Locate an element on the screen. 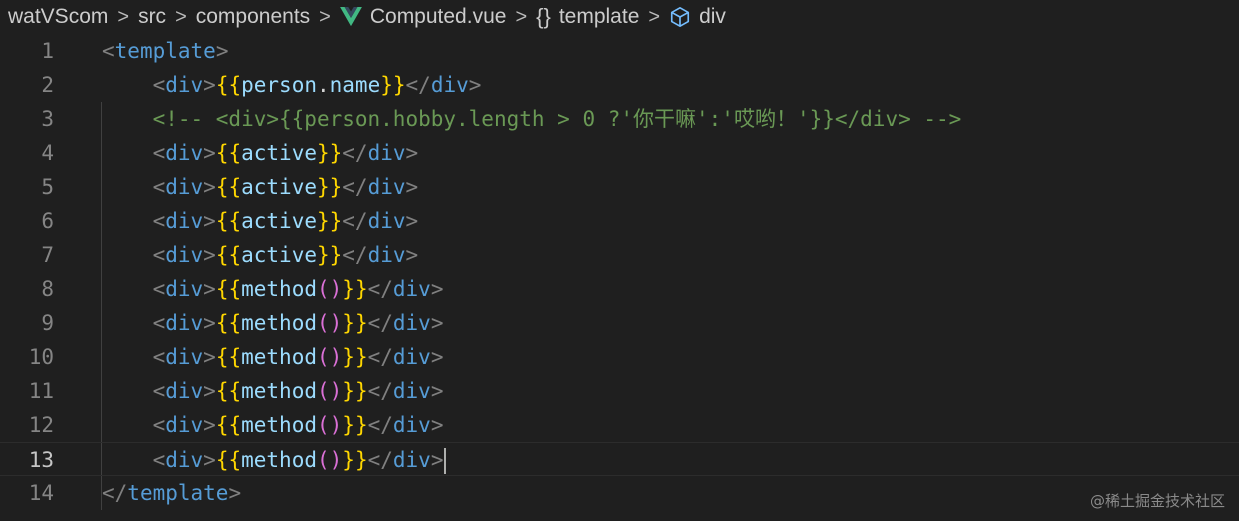 The width and height of the screenshot is (1239, 521). line-number: 14 is located at coordinates (41, 493).